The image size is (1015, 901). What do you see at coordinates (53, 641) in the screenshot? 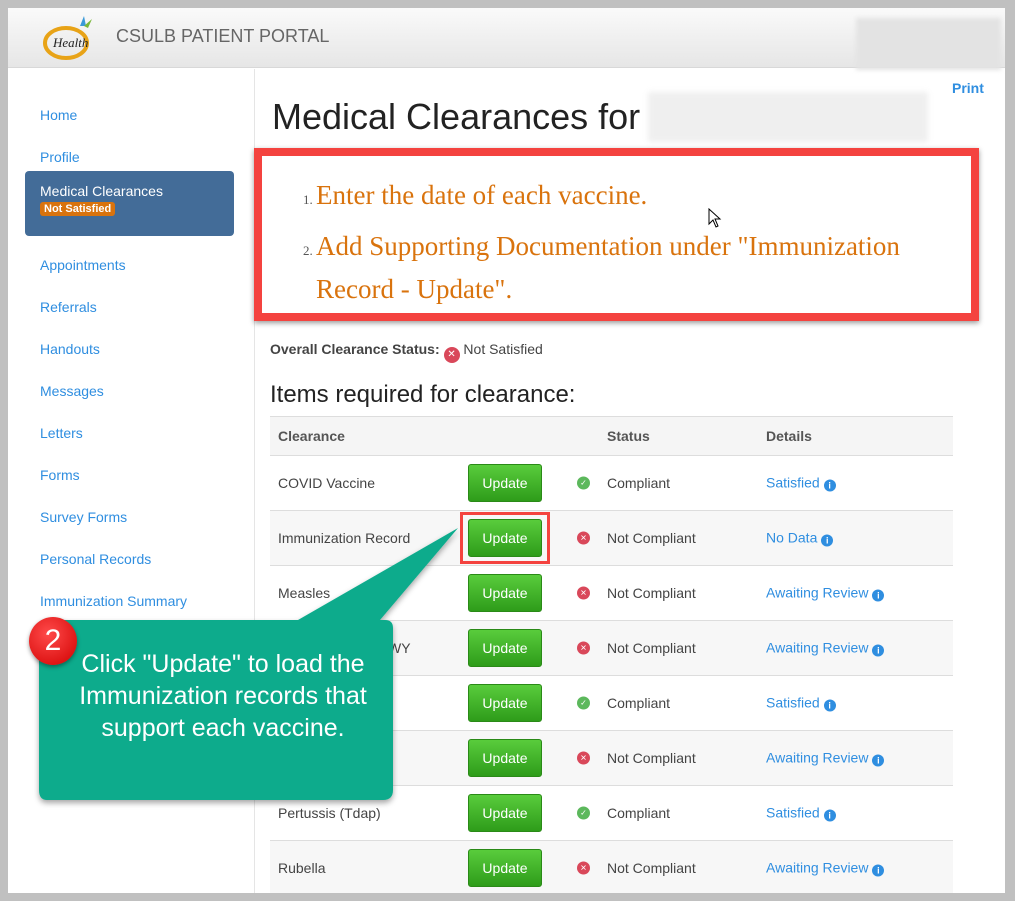
I see `step-number-badge: 2` at bounding box center [53, 641].